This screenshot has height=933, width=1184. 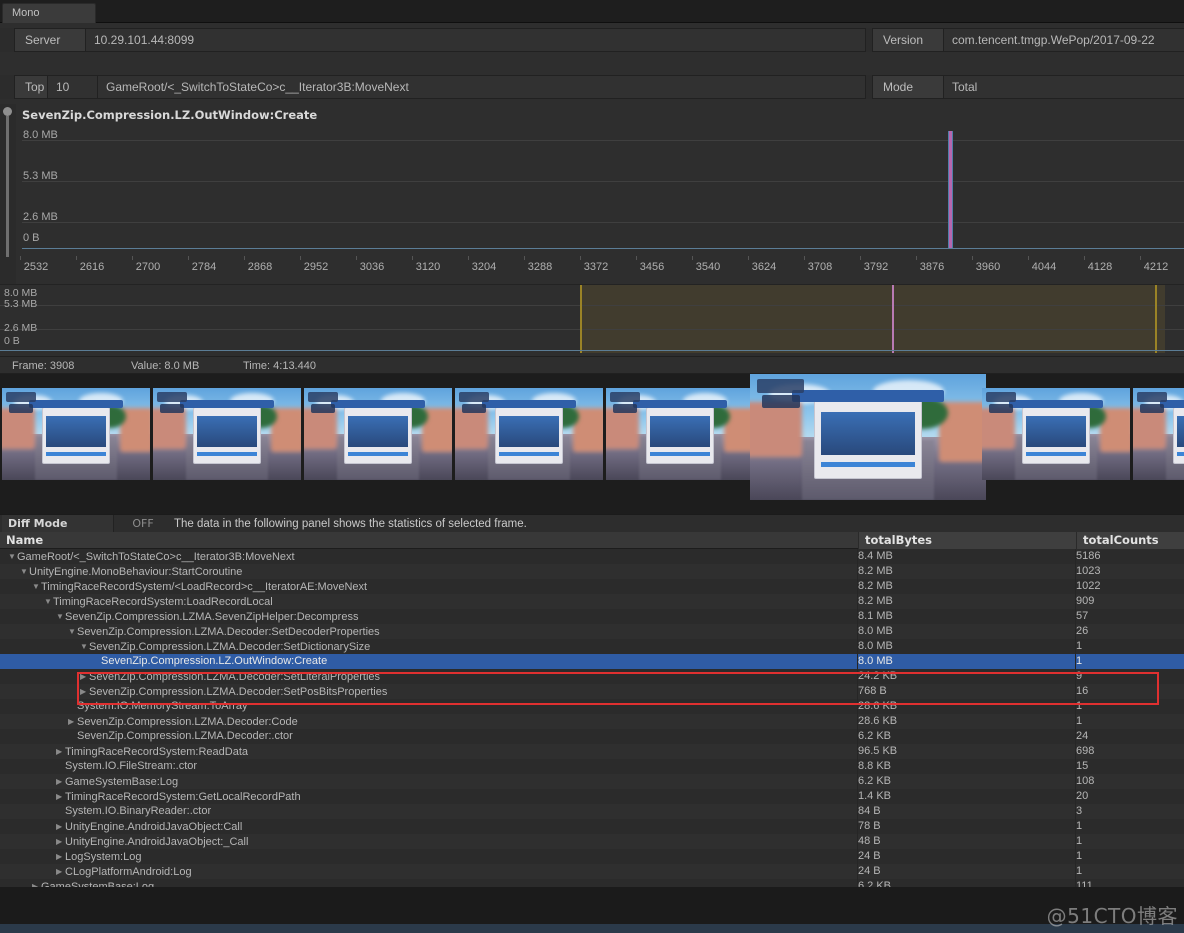 I want to click on row-name: System.IO.BinaryReader:.ctor, so click(x=133, y=811).